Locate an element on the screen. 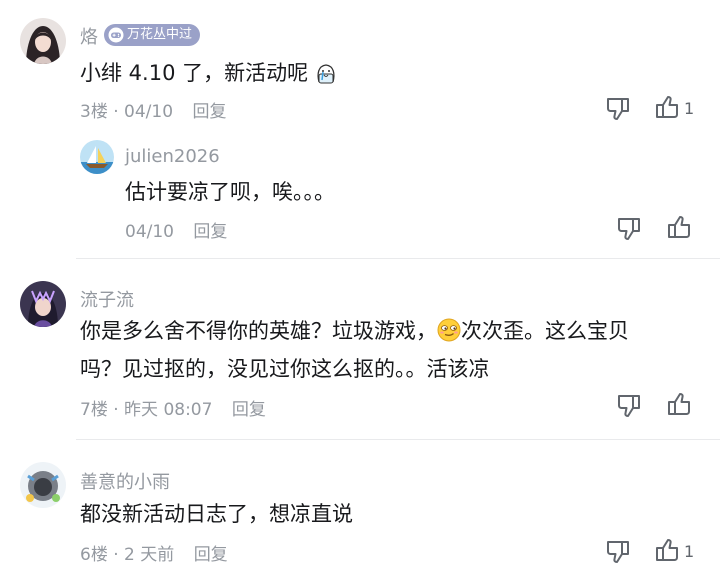 The width and height of the screenshot is (720, 578). comment-username: 善意的小雨 is located at coordinates (125, 481).